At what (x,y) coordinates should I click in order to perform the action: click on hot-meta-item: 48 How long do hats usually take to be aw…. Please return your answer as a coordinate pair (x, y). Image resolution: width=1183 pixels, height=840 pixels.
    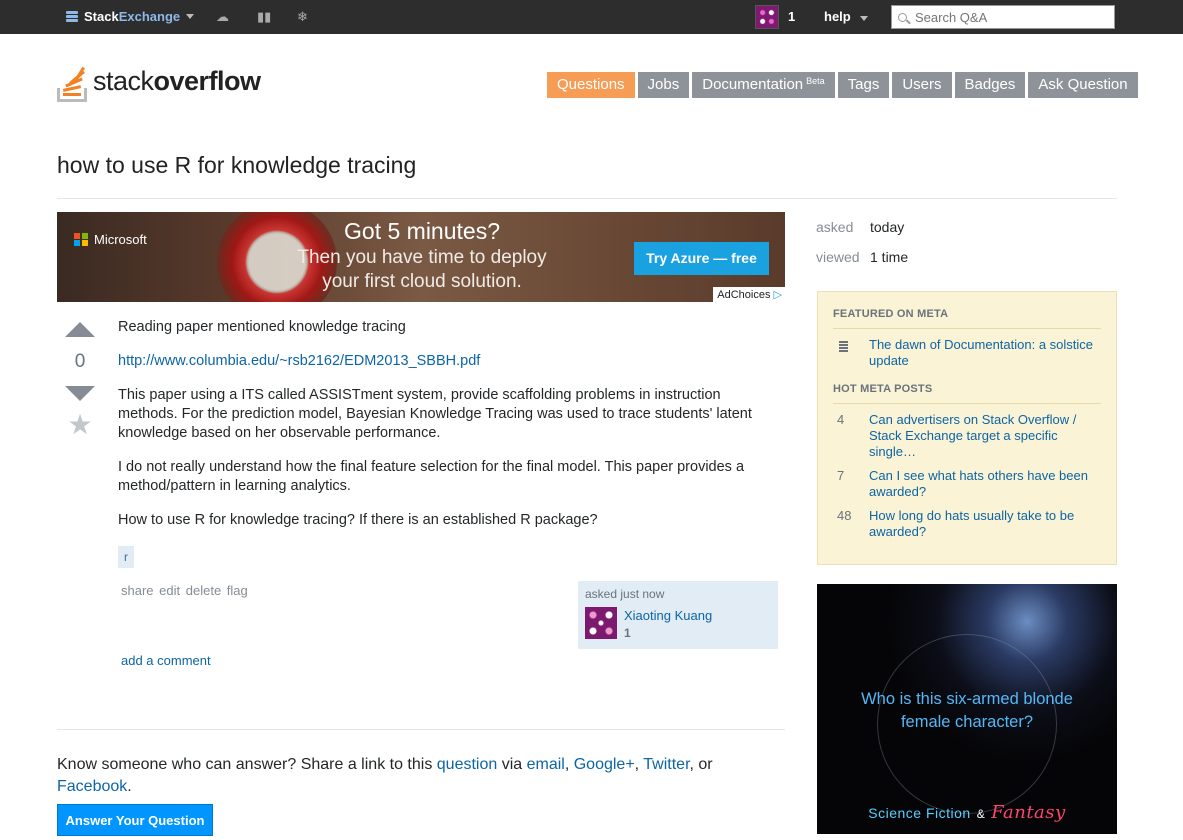
    Looking at the image, I should click on (967, 524).